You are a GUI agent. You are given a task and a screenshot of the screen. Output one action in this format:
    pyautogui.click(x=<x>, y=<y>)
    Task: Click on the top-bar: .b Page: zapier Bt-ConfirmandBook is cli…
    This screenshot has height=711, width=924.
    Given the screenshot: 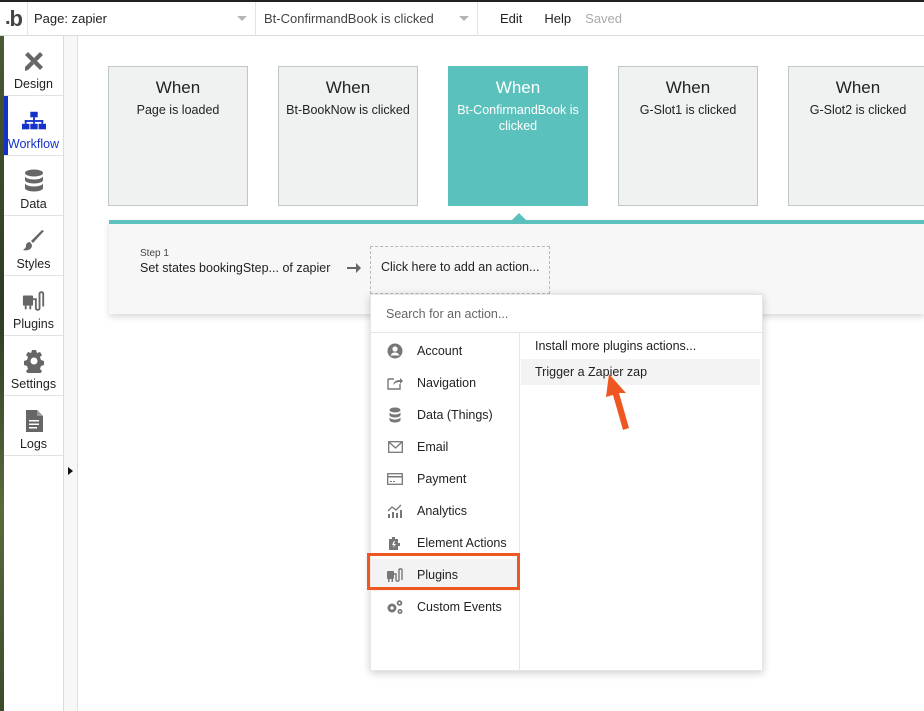 What is the action you would take?
    pyautogui.click(x=462, y=18)
    